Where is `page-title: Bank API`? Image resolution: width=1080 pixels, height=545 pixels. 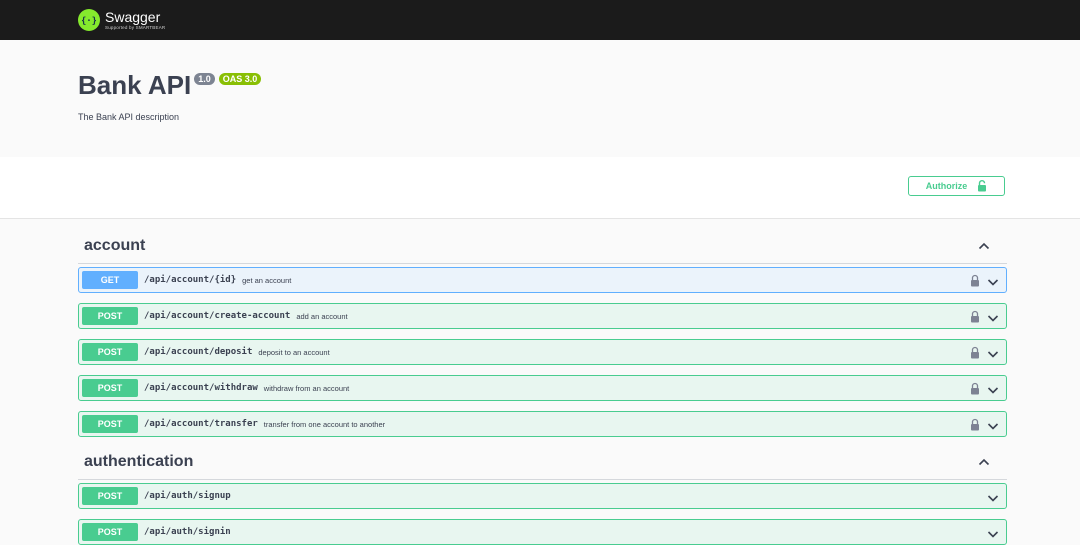
page-title: Bank API is located at coordinates (135, 85).